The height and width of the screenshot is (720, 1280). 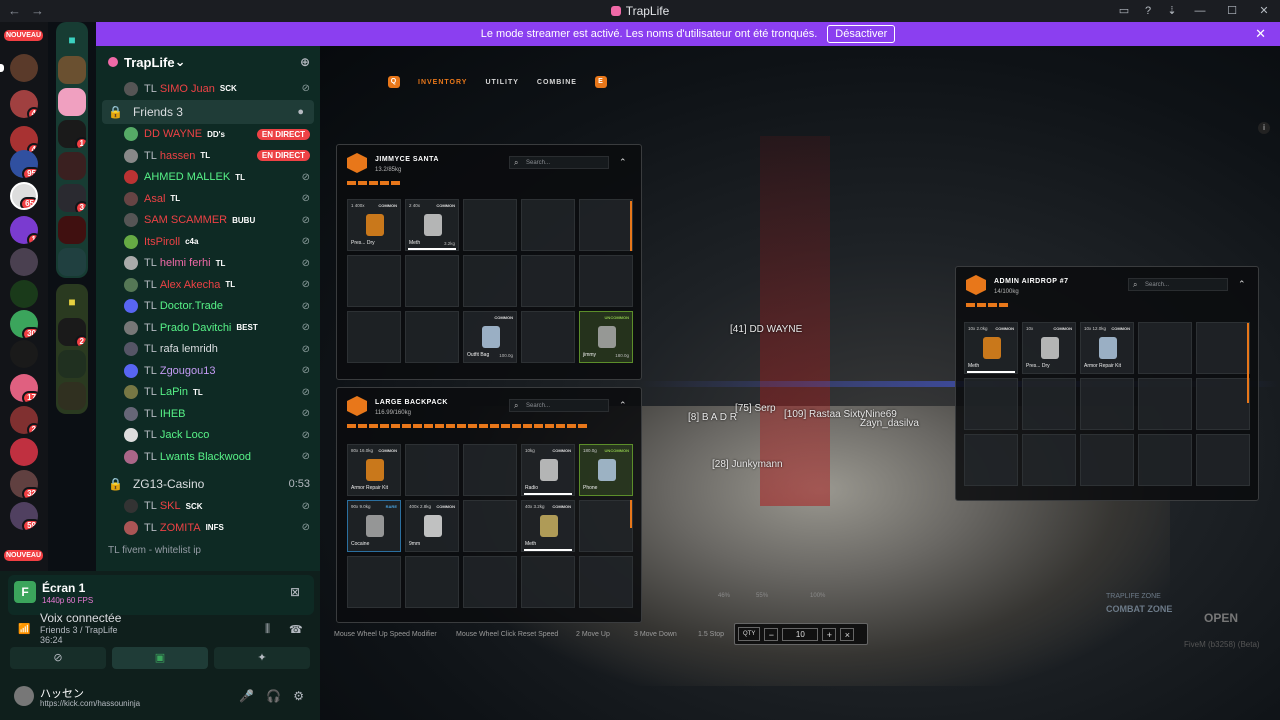 I want to click on voice-member: TL helmi ferhi TL ⊘, so click(x=208, y=264).